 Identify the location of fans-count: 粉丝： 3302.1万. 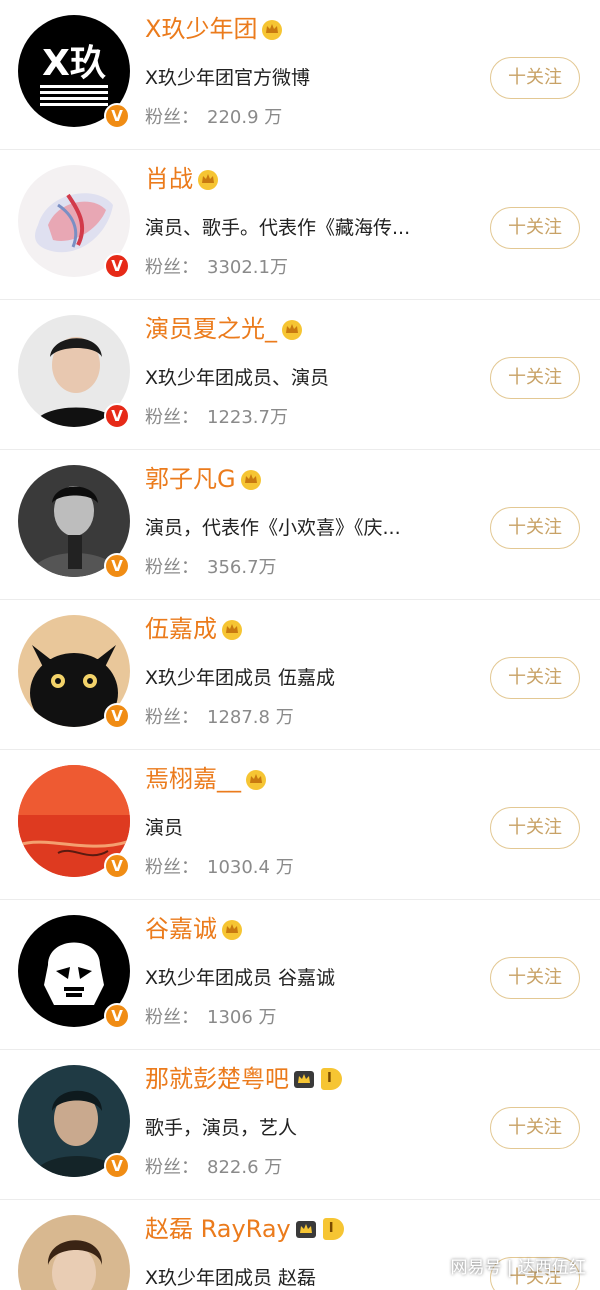
(216, 266).